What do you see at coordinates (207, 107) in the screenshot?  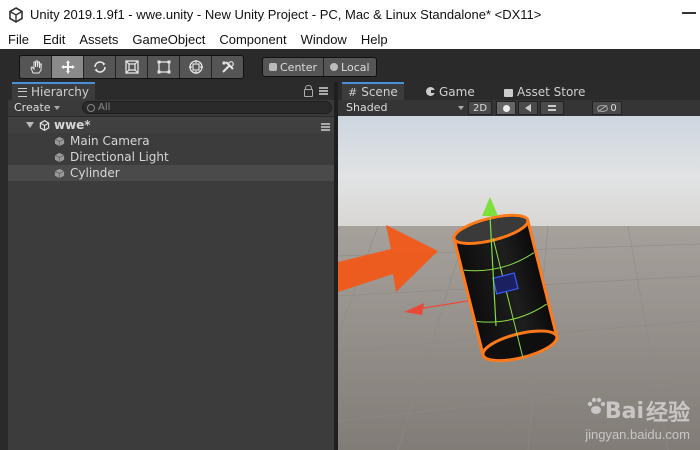 I see `hierarchy-search-input: All` at bounding box center [207, 107].